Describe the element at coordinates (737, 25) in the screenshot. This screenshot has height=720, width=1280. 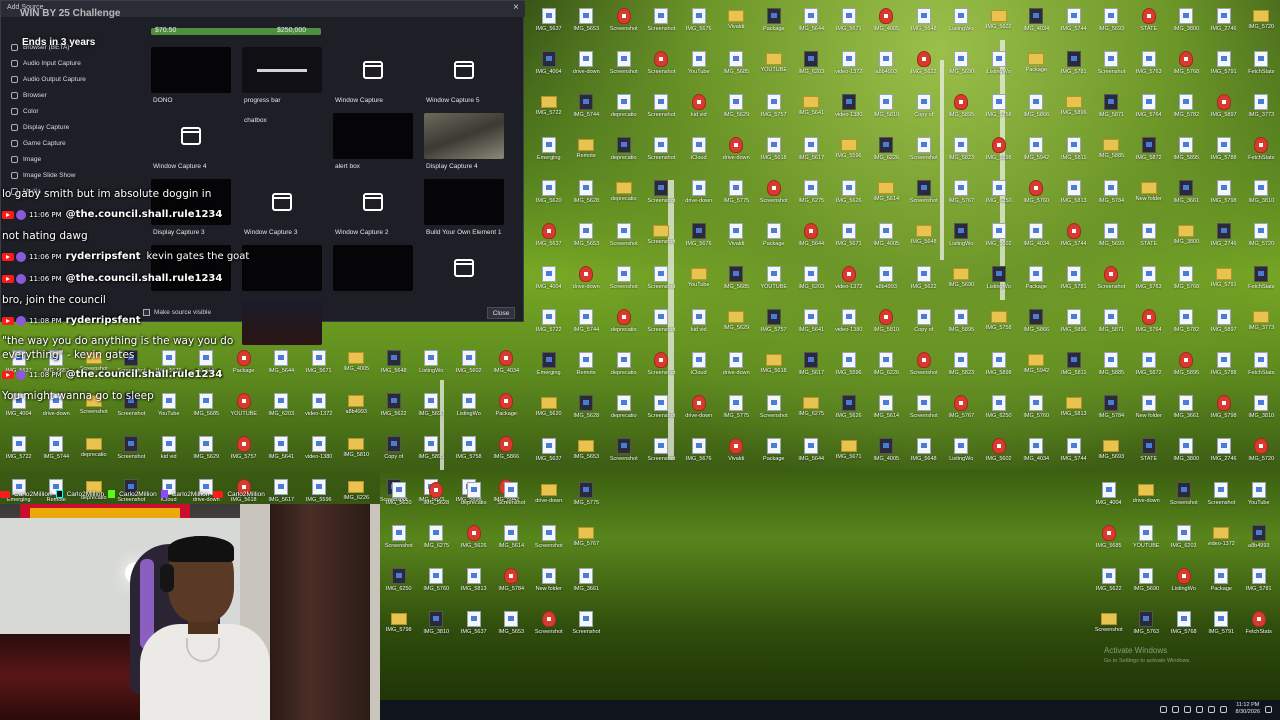
I see `desktop-icon: Vivaldi` at that location.